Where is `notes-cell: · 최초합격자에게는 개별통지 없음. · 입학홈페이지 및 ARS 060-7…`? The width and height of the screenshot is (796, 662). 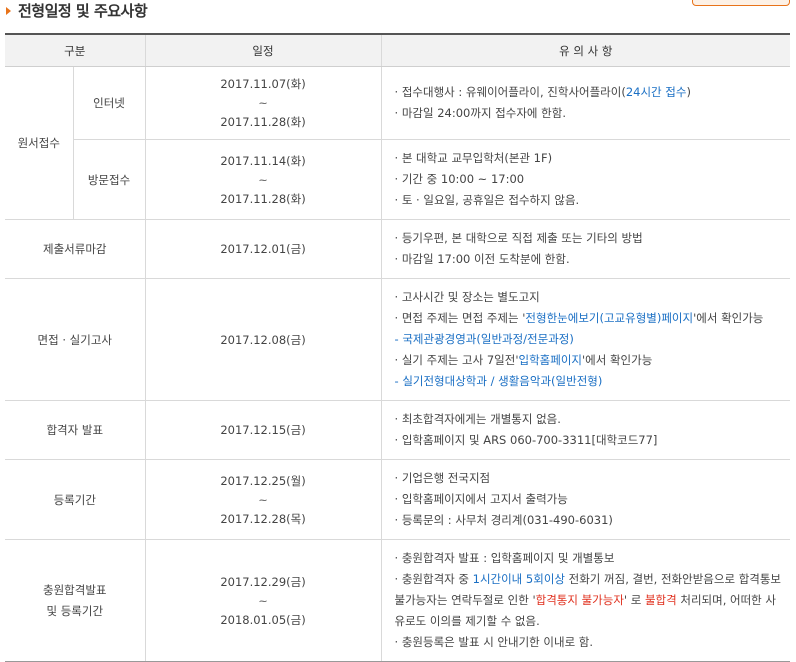
notes-cell: · 최초합격자에게는 개별통지 없음. · 입학홈페이지 및 ARS 060-7… is located at coordinates (586, 430).